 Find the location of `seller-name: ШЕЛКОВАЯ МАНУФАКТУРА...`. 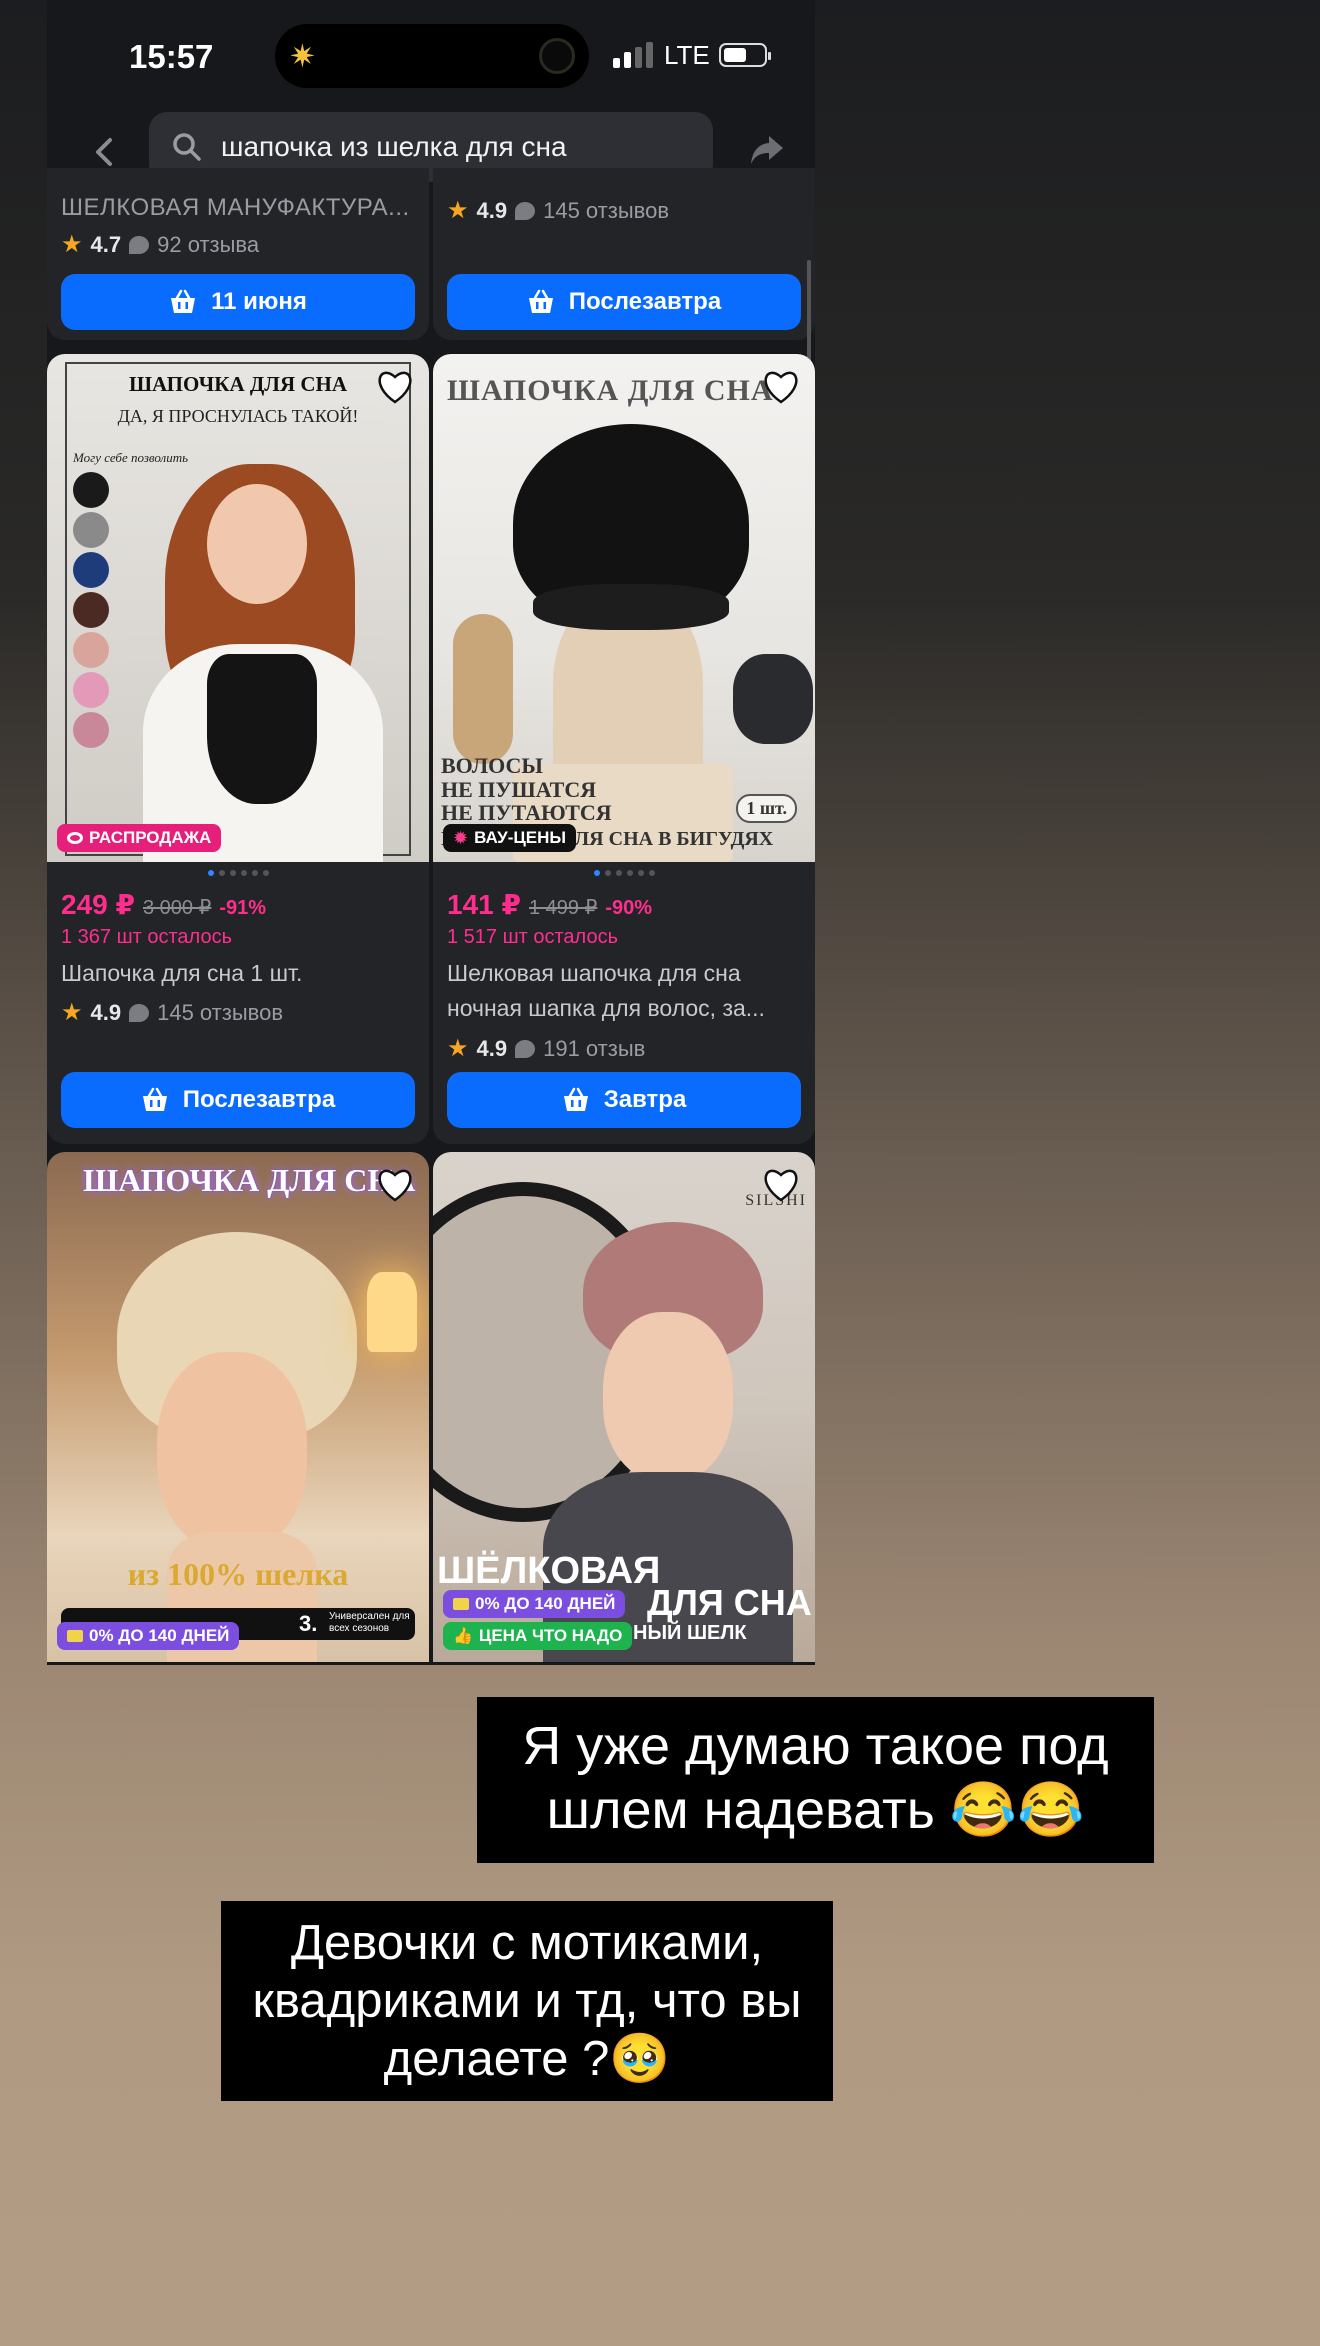

seller-name: ШЕЛКОВАЯ МАНУФАКТУРА... is located at coordinates (235, 207).